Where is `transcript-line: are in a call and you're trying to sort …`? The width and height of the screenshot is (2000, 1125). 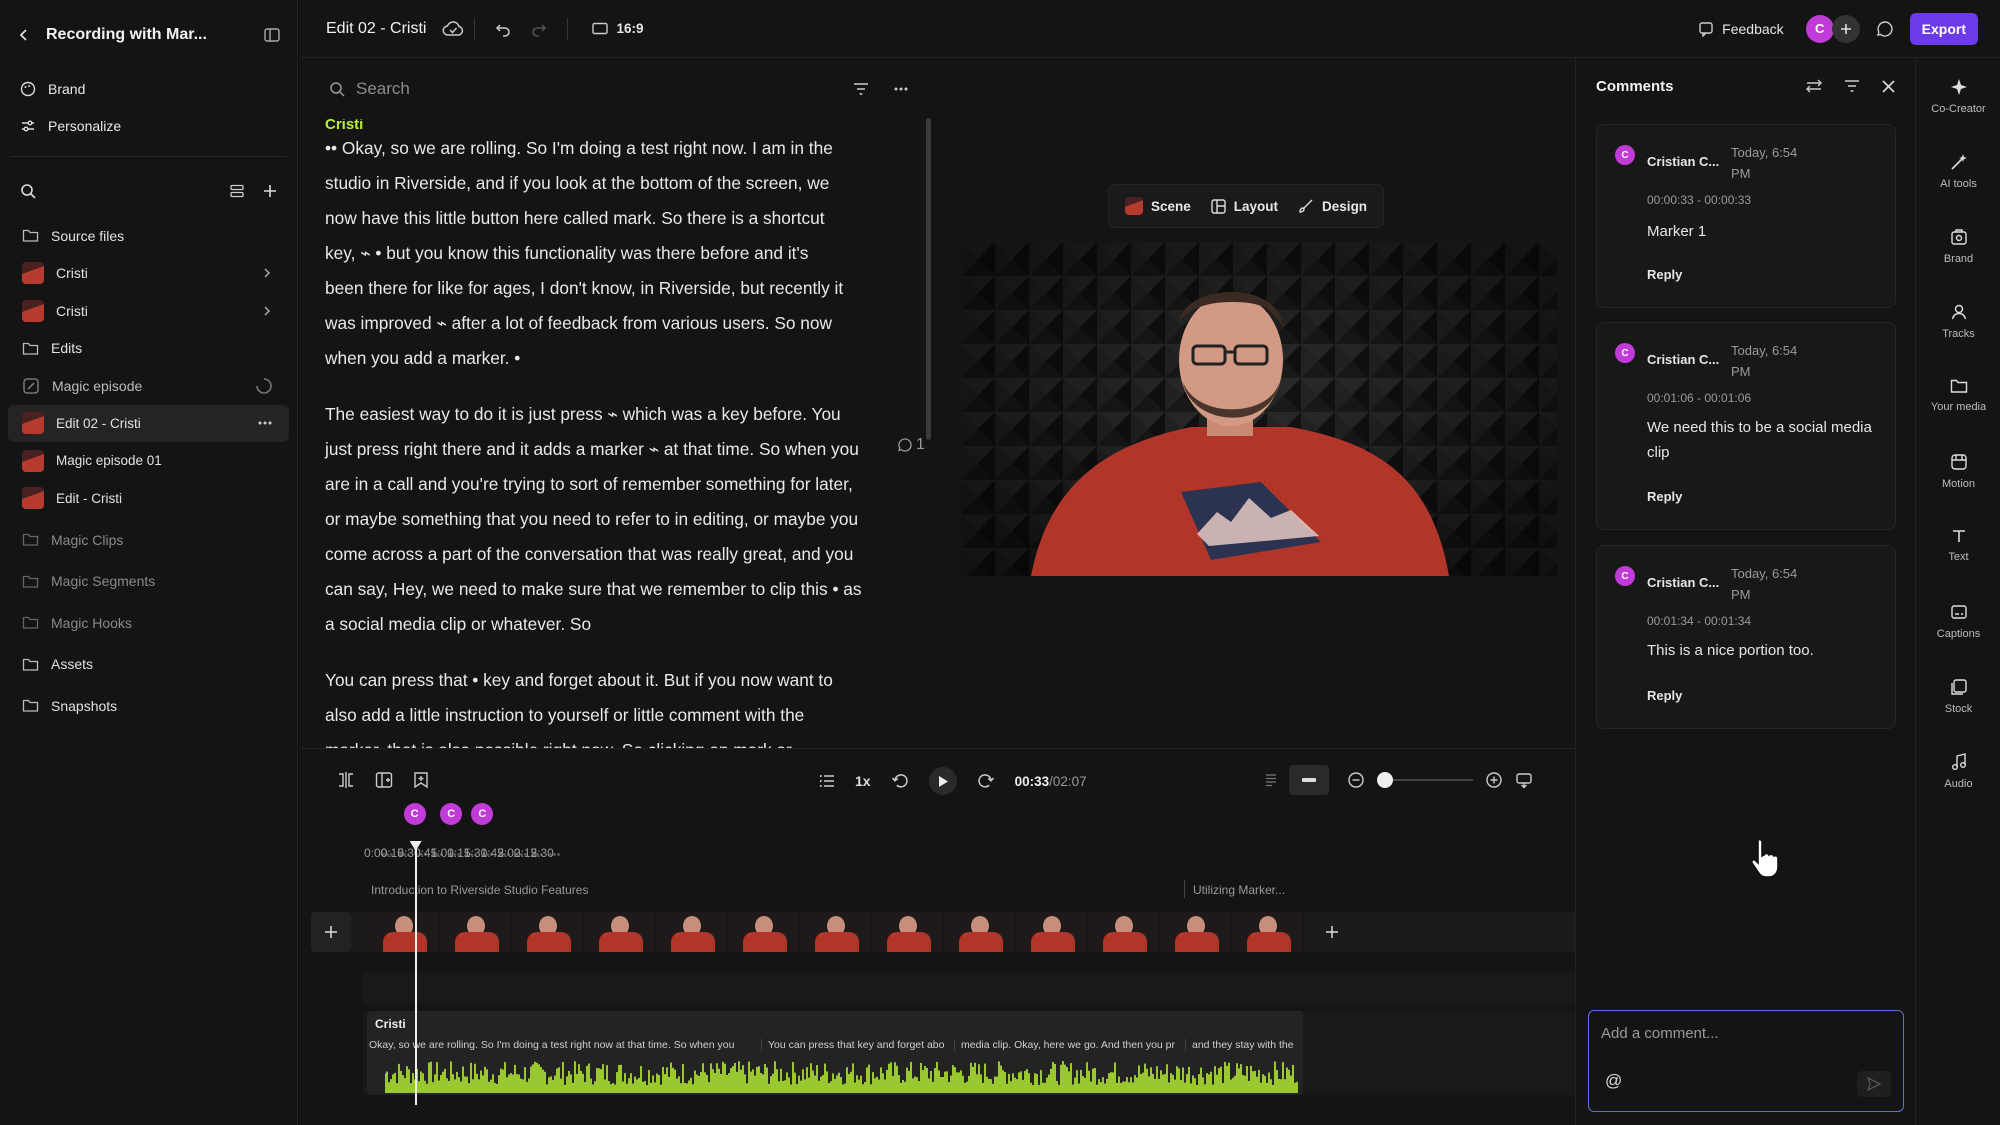 transcript-line: are in a call and you're trying to sort … is located at coordinates (607, 484).